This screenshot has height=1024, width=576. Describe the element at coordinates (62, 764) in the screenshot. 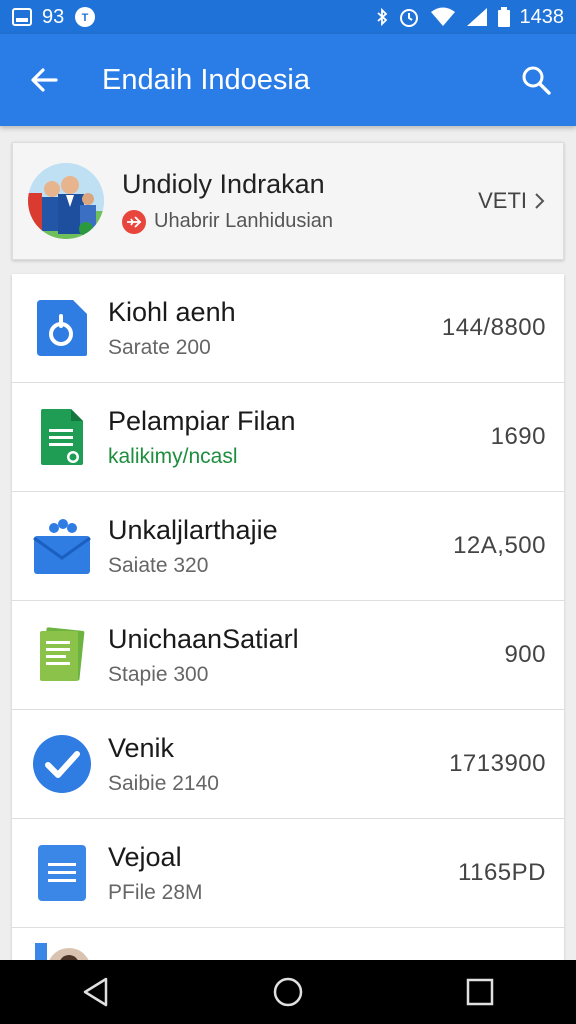

I see `check-circle-icon` at that location.